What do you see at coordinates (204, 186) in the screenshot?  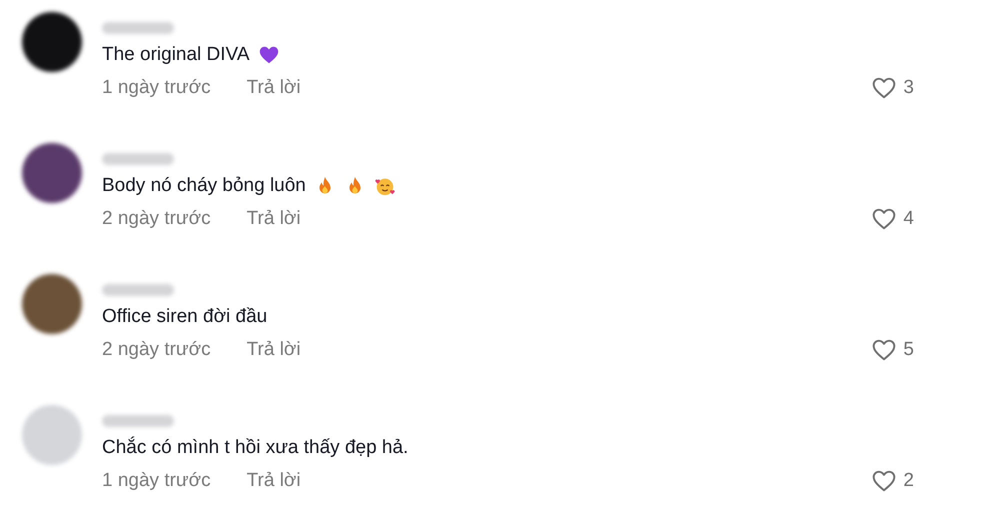 I see `comment-text: Body nó cháy bỏng luôn` at bounding box center [204, 186].